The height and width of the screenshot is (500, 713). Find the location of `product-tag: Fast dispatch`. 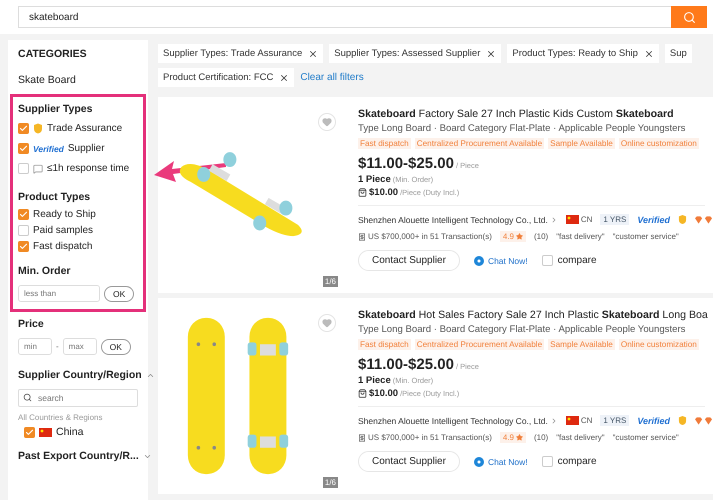

product-tag: Fast dispatch is located at coordinates (384, 143).